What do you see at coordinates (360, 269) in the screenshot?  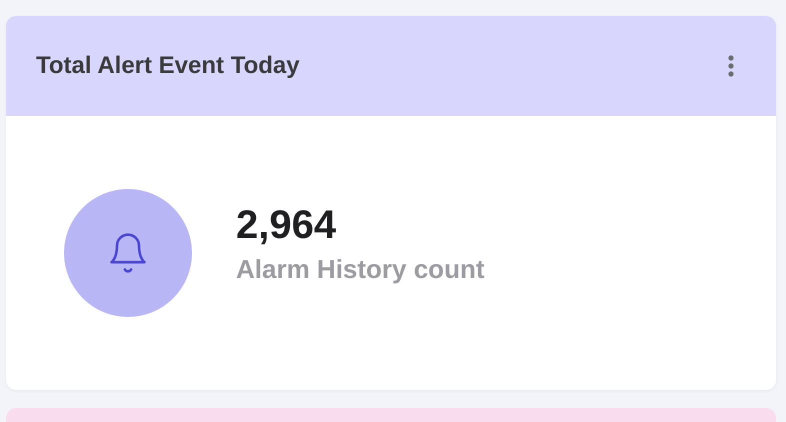 I see `count-label: Alarm History count` at bounding box center [360, 269].